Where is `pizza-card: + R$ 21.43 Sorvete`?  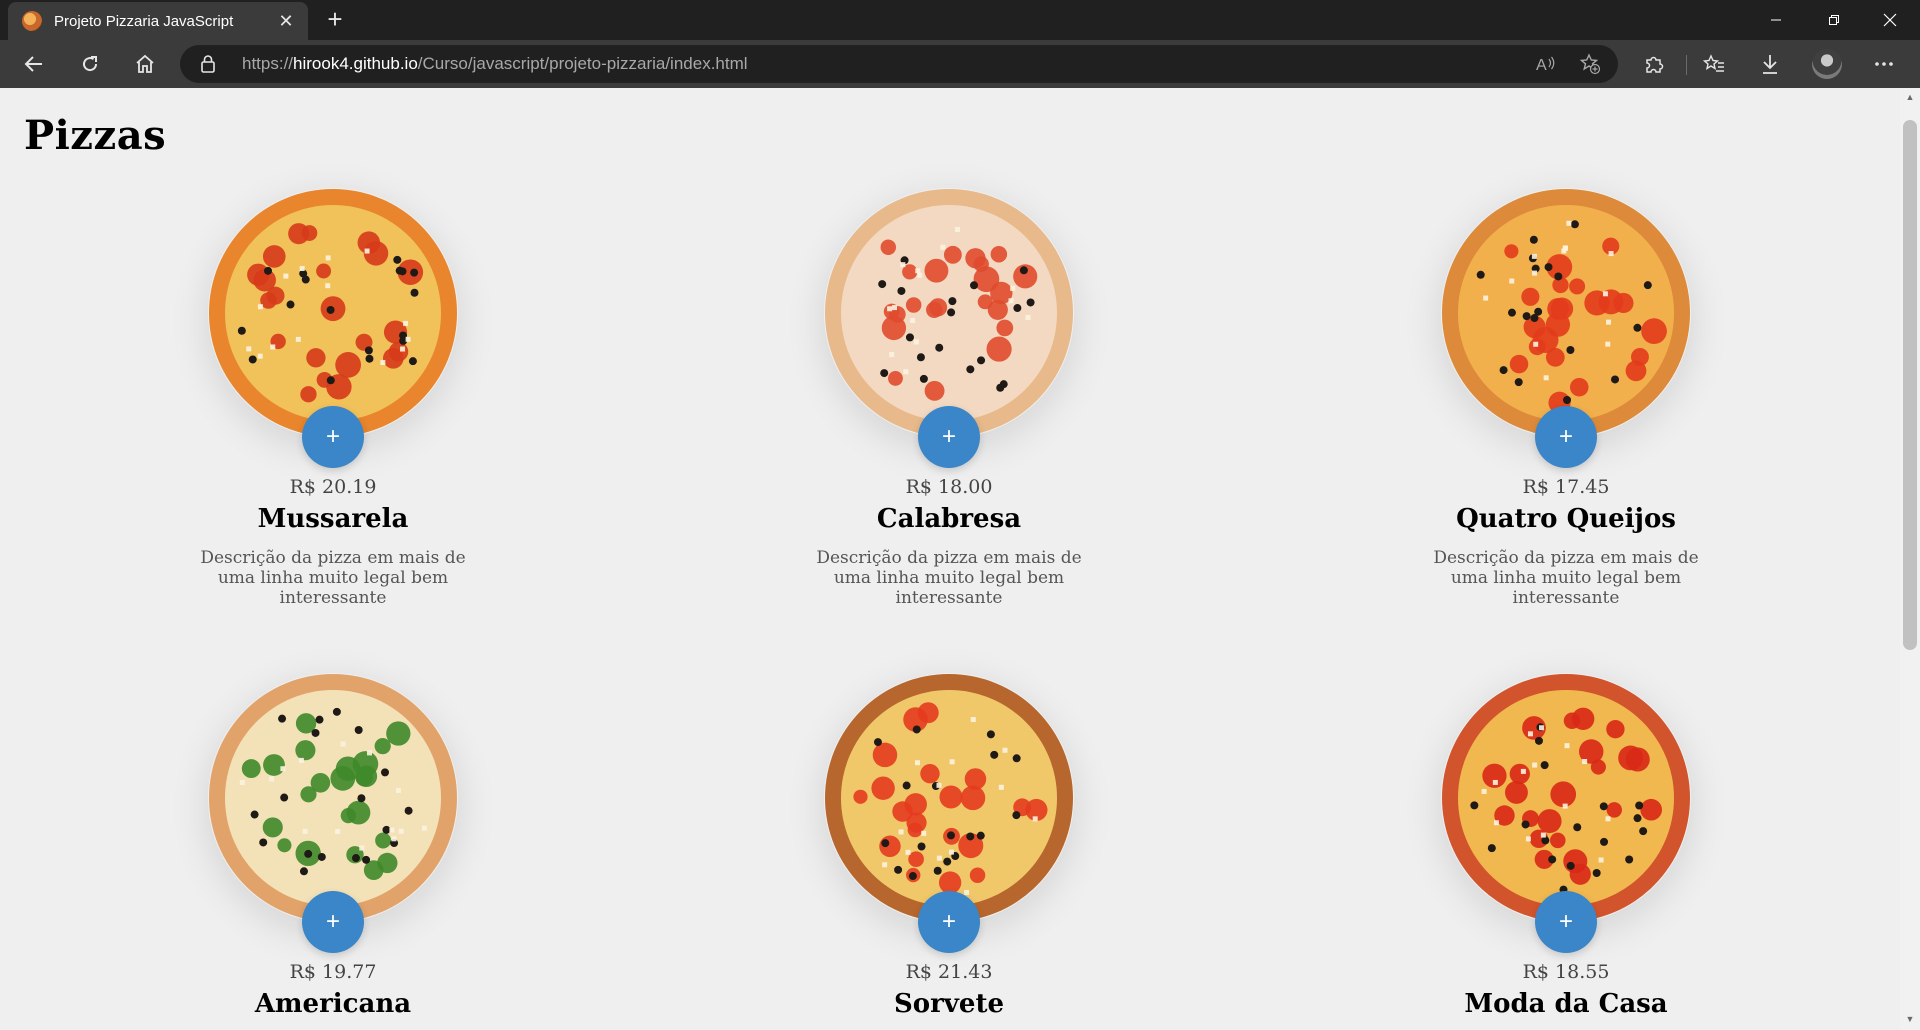 pizza-card: + R$ 21.43 Sorvete is located at coordinates (949, 846).